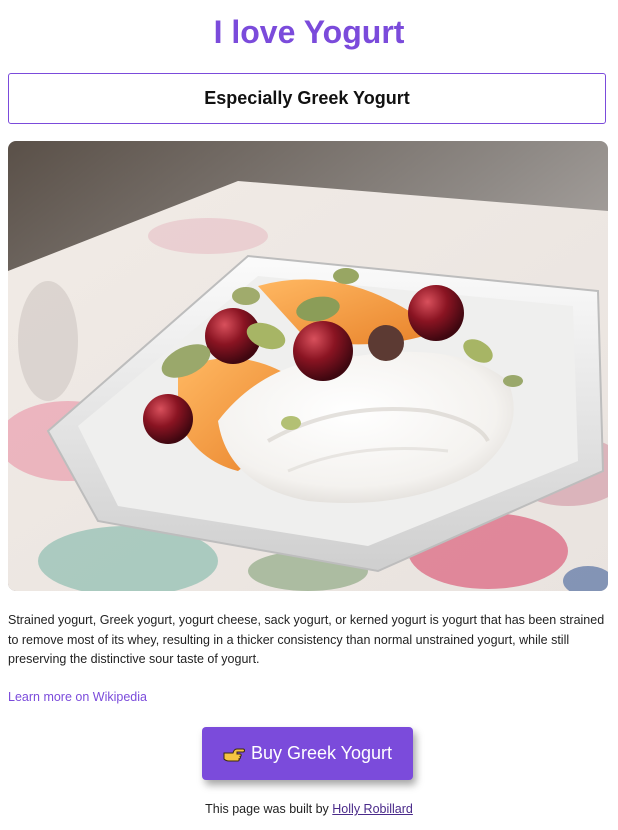 This screenshot has height=830, width=618. Describe the element at coordinates (269, 809) in the screenshot. I see `footer-prefix: This page was built by` at that location.